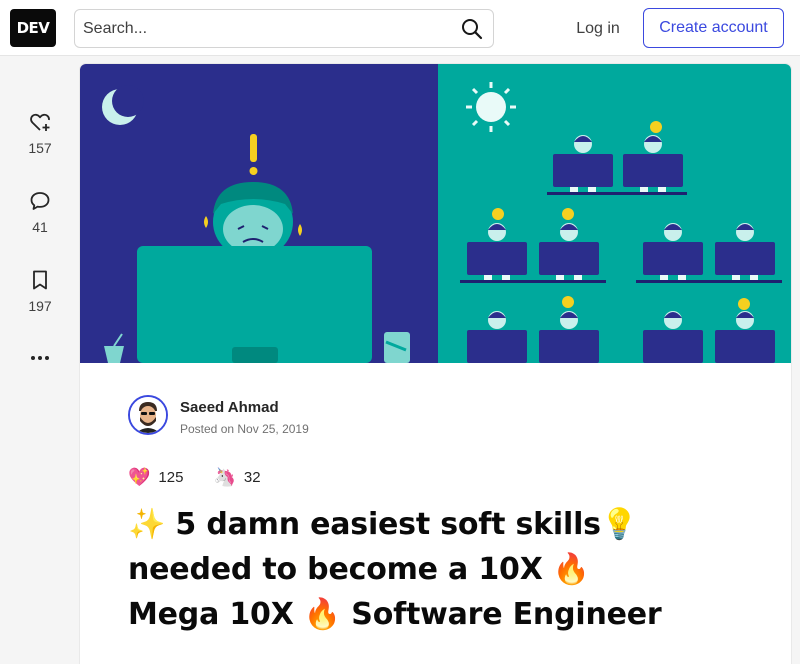  Describe the element at coordinates (139, 477) in the screenshot. I see `sparkling-heart-icon: 💖` at that location.